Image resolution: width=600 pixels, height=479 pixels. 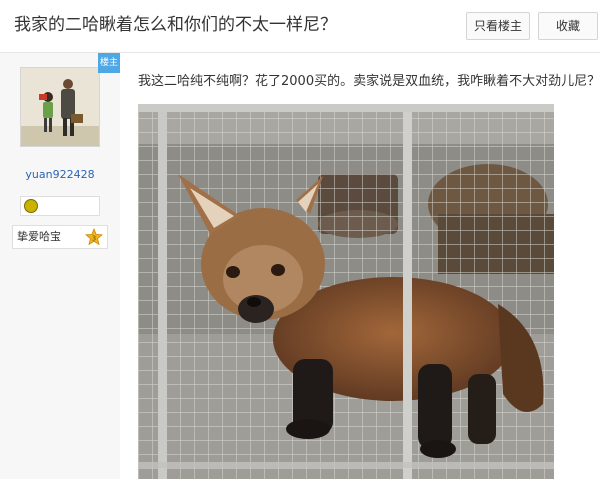 I want to click on member-title-badge: 挚爱哈宝 3, so click(x=60, y=237).